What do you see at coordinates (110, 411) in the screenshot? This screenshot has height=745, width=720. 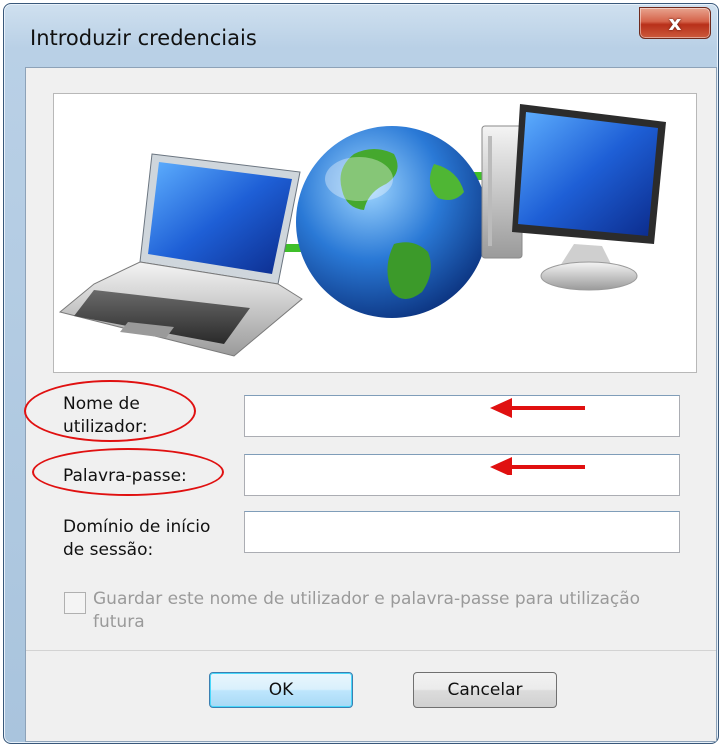 I see `username-highlight-ellipse` at bounding box center [110, 411].